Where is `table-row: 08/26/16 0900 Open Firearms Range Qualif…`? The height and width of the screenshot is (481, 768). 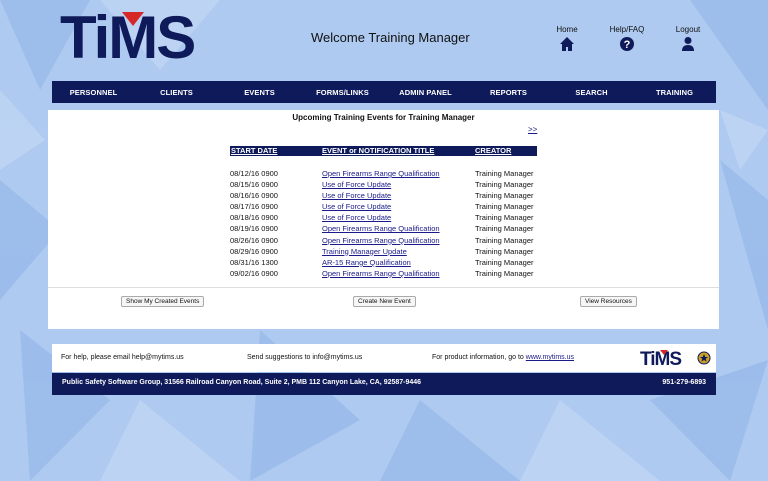 table-row: 08/26/16 0900 Open Firearms Range Qualif… is located at coordinates (383, 240).